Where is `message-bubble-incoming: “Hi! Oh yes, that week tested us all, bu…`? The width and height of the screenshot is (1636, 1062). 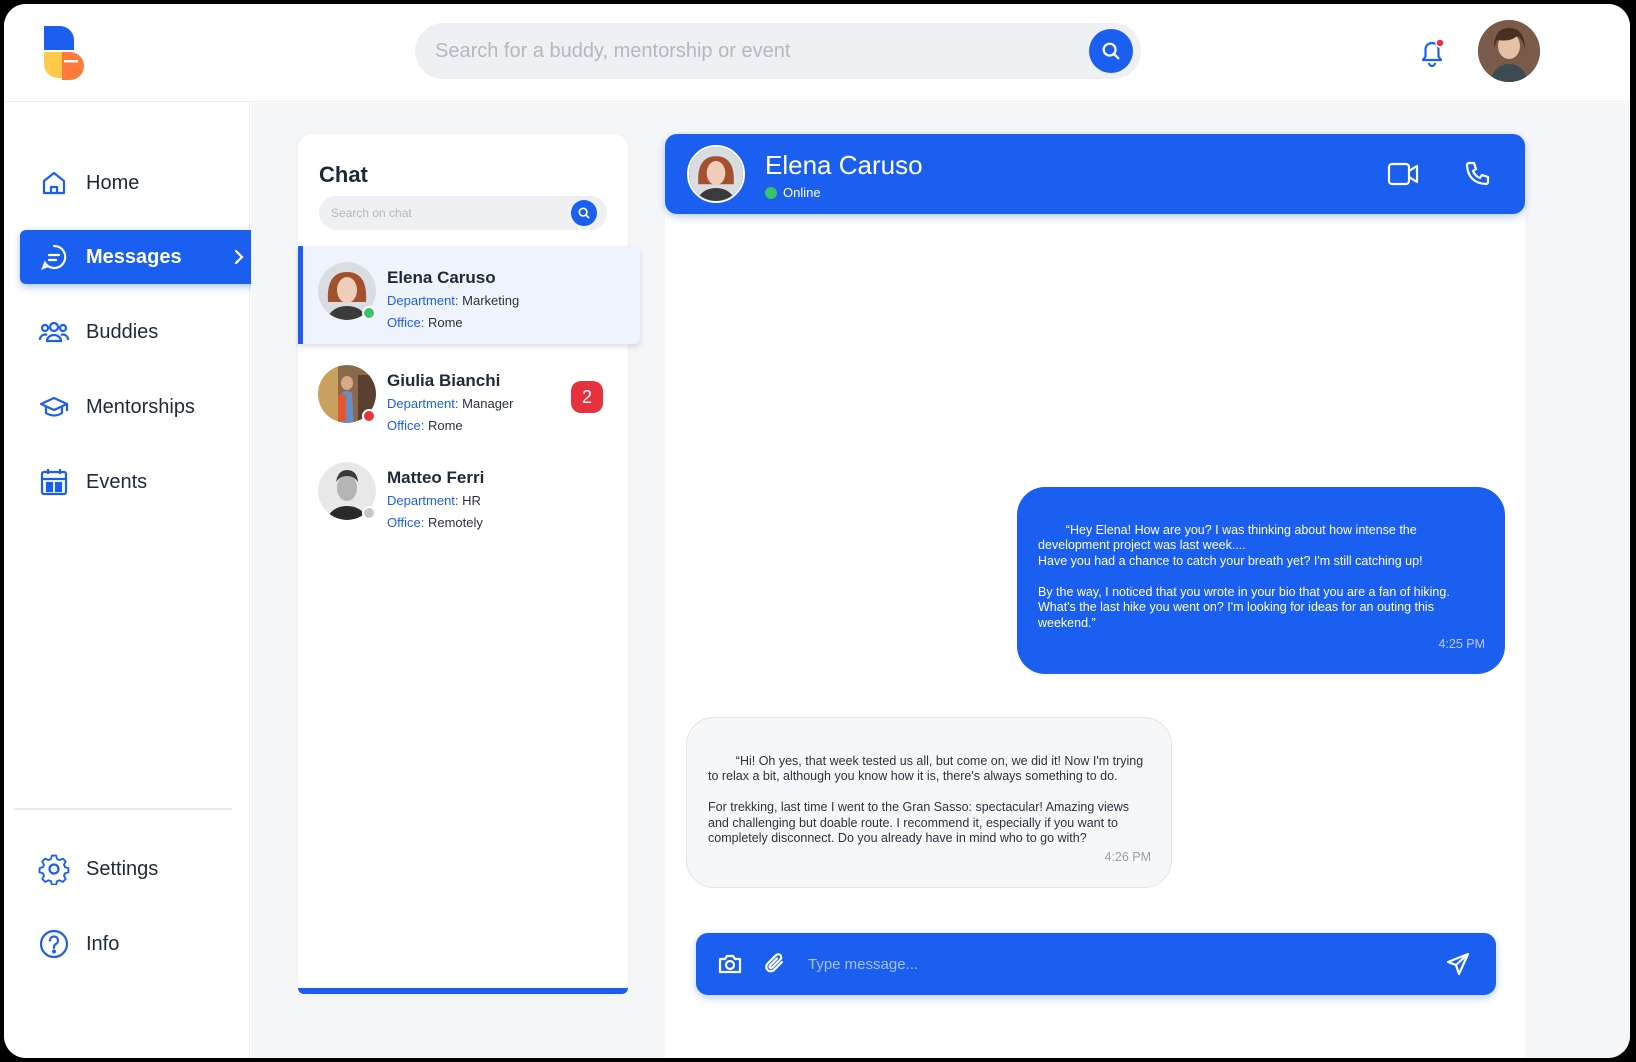
message-bubble-incoming: “Hi! Oh yes, that week tested us all, bu… is located at coordinates (929, 802).